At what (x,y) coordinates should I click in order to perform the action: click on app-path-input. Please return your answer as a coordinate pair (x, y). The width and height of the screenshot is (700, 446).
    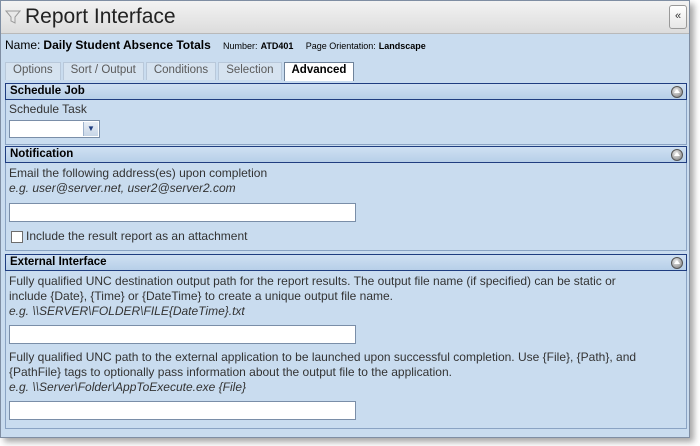
    Looking at the image, I should click on (182, 410).